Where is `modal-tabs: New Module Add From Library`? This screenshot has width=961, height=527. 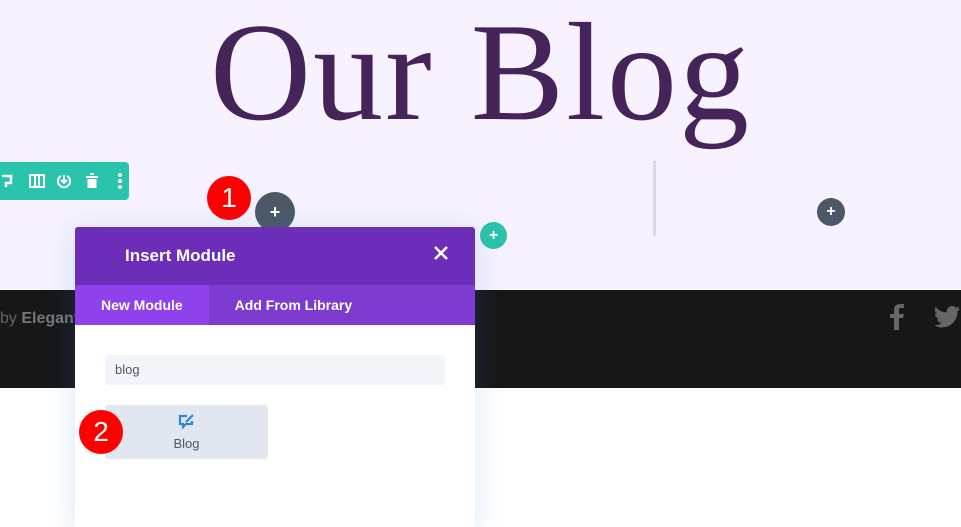
modal-tabs: New Module Add From Library is located at coordinates (275, 305).